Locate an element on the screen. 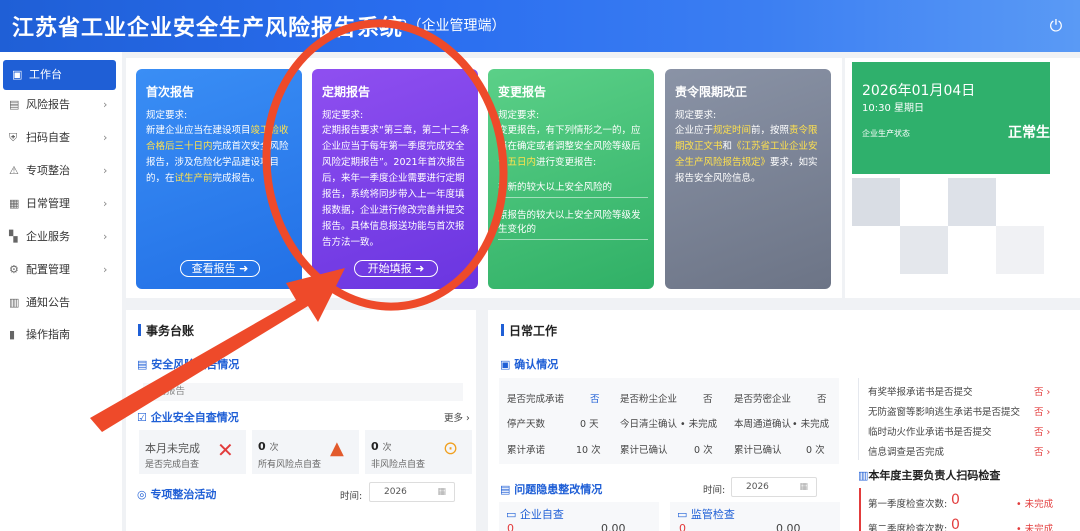 The height and width of the screenshot is (531, 1080). list-item: 有奖举报承诺书是否提交 is located at coordinates (920, 391).